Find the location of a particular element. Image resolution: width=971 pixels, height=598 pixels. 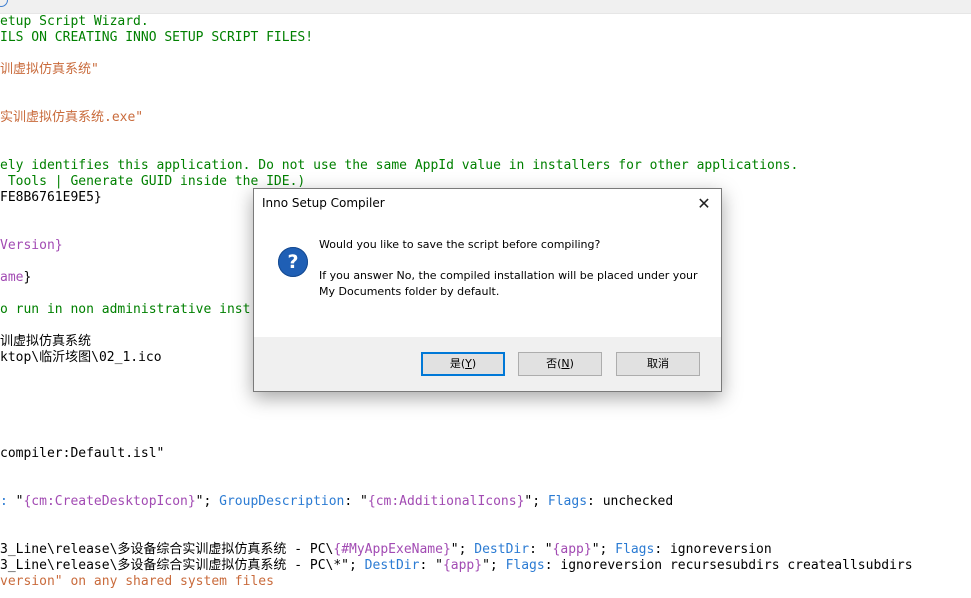

code-token: FE8B6761E9E5} is located at coordinates (51, 197).